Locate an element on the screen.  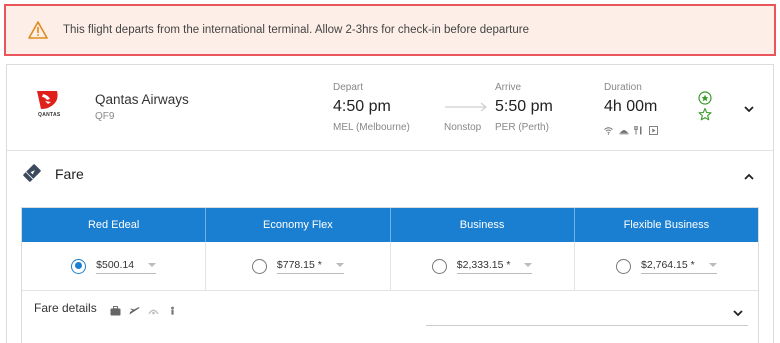
fare-section-header: Fare is located at coordinates (390, 177).